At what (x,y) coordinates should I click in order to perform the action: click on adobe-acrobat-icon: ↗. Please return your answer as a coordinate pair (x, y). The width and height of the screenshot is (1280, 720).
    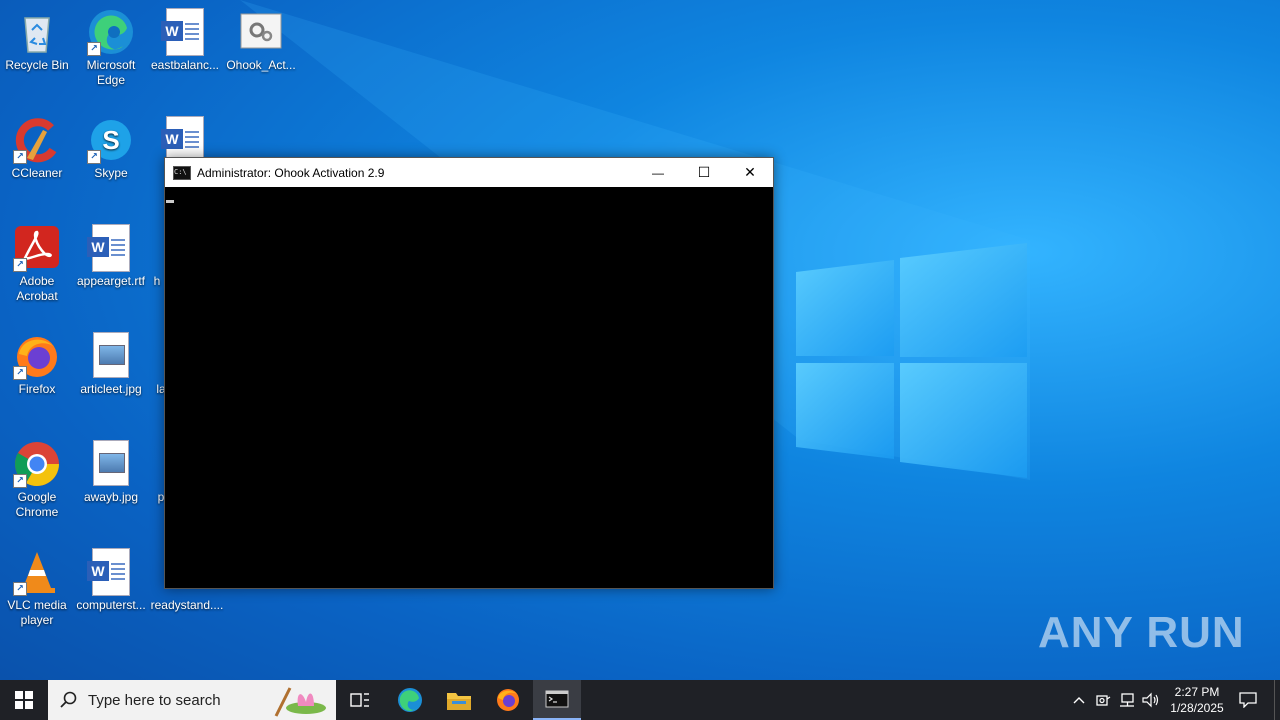
    Looking at the image, I should click on (37, 248).